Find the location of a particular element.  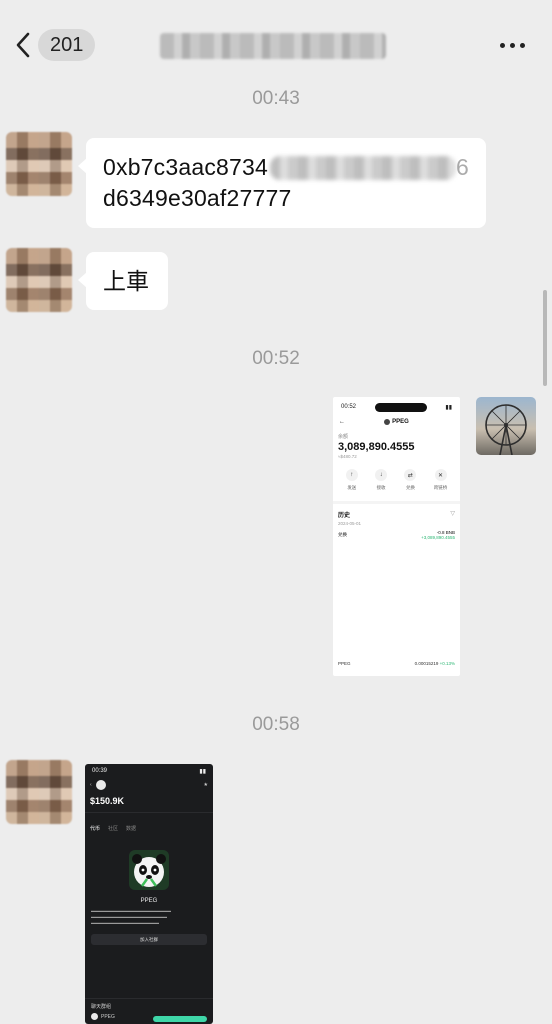

chat-header: 201 is located at coordinates (276, 38).